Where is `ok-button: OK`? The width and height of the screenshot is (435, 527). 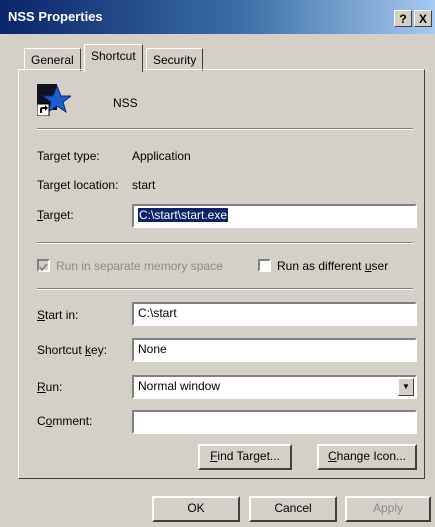
ok-button: OK is located at coordinates (196, 509).